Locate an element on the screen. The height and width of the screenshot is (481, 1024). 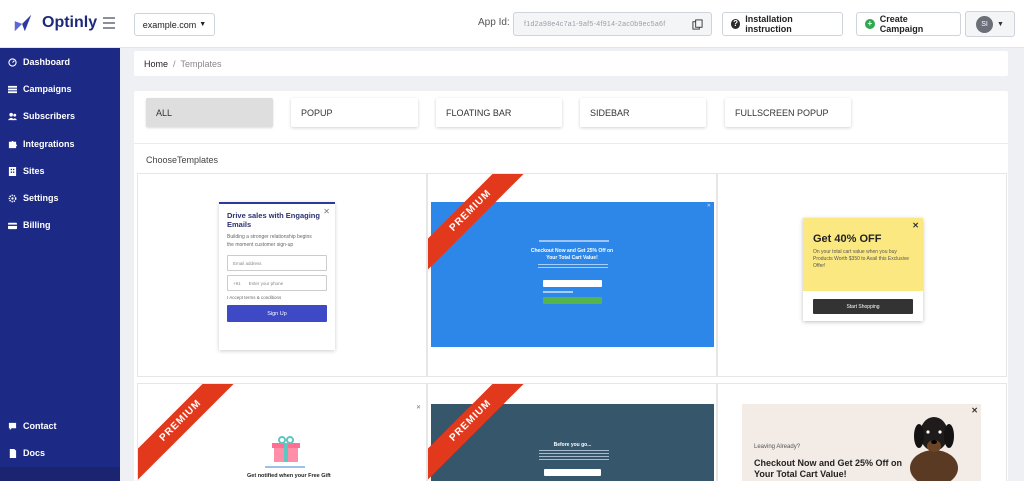
billing-icon is located at coordinates (12, 225).